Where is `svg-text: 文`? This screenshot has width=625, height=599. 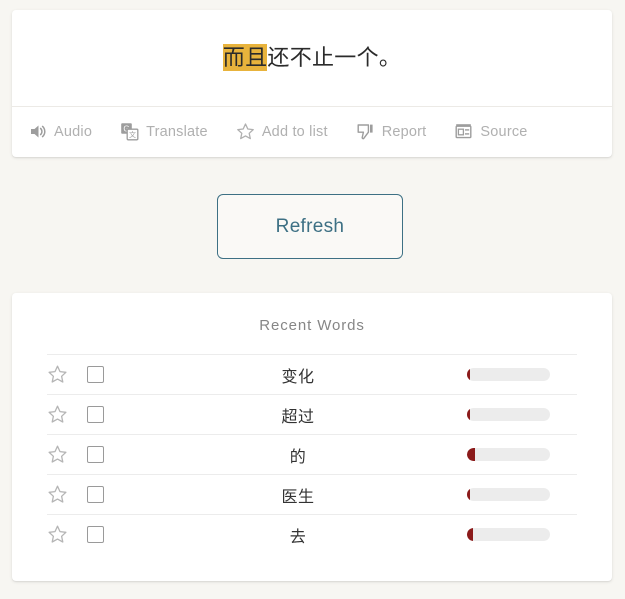 svg-text: 文 is located at coordinates (132, 134).